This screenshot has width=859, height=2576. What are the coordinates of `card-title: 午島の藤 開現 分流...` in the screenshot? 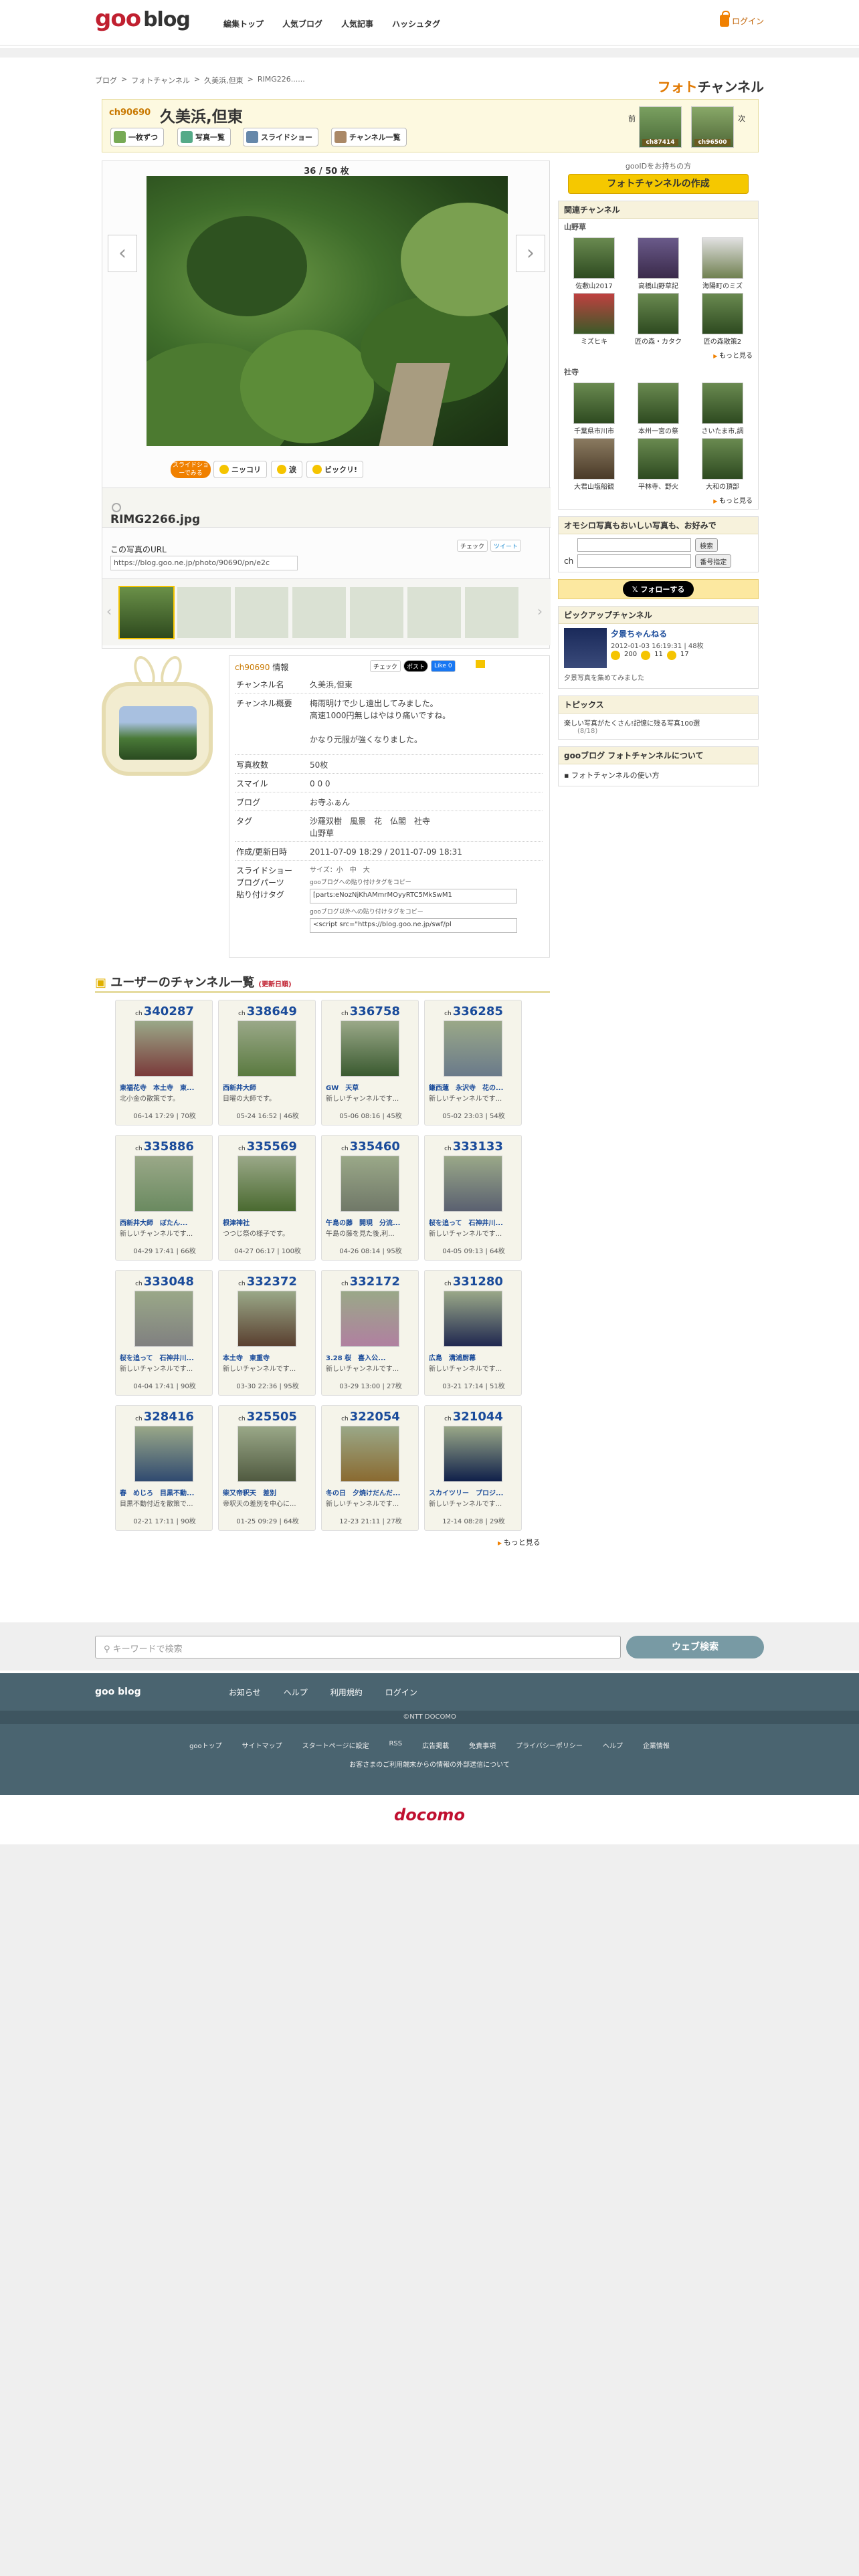 It's located at (372, 1222).